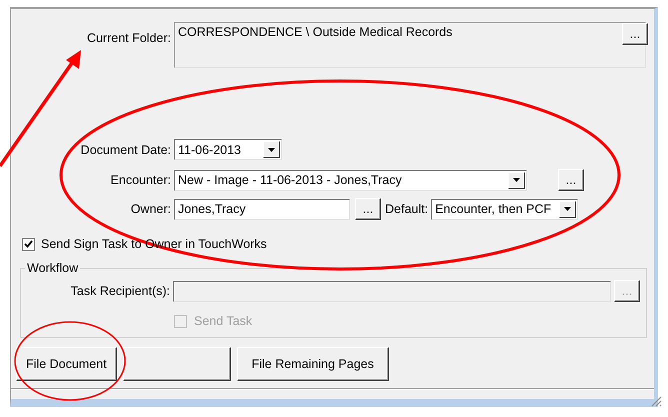 The width and height of the screenshot is (668, 417). What do you see at coordinates (141, 180) in the screenshot?
I see `field-label: Encounter:` at bounding box center [141, 180].